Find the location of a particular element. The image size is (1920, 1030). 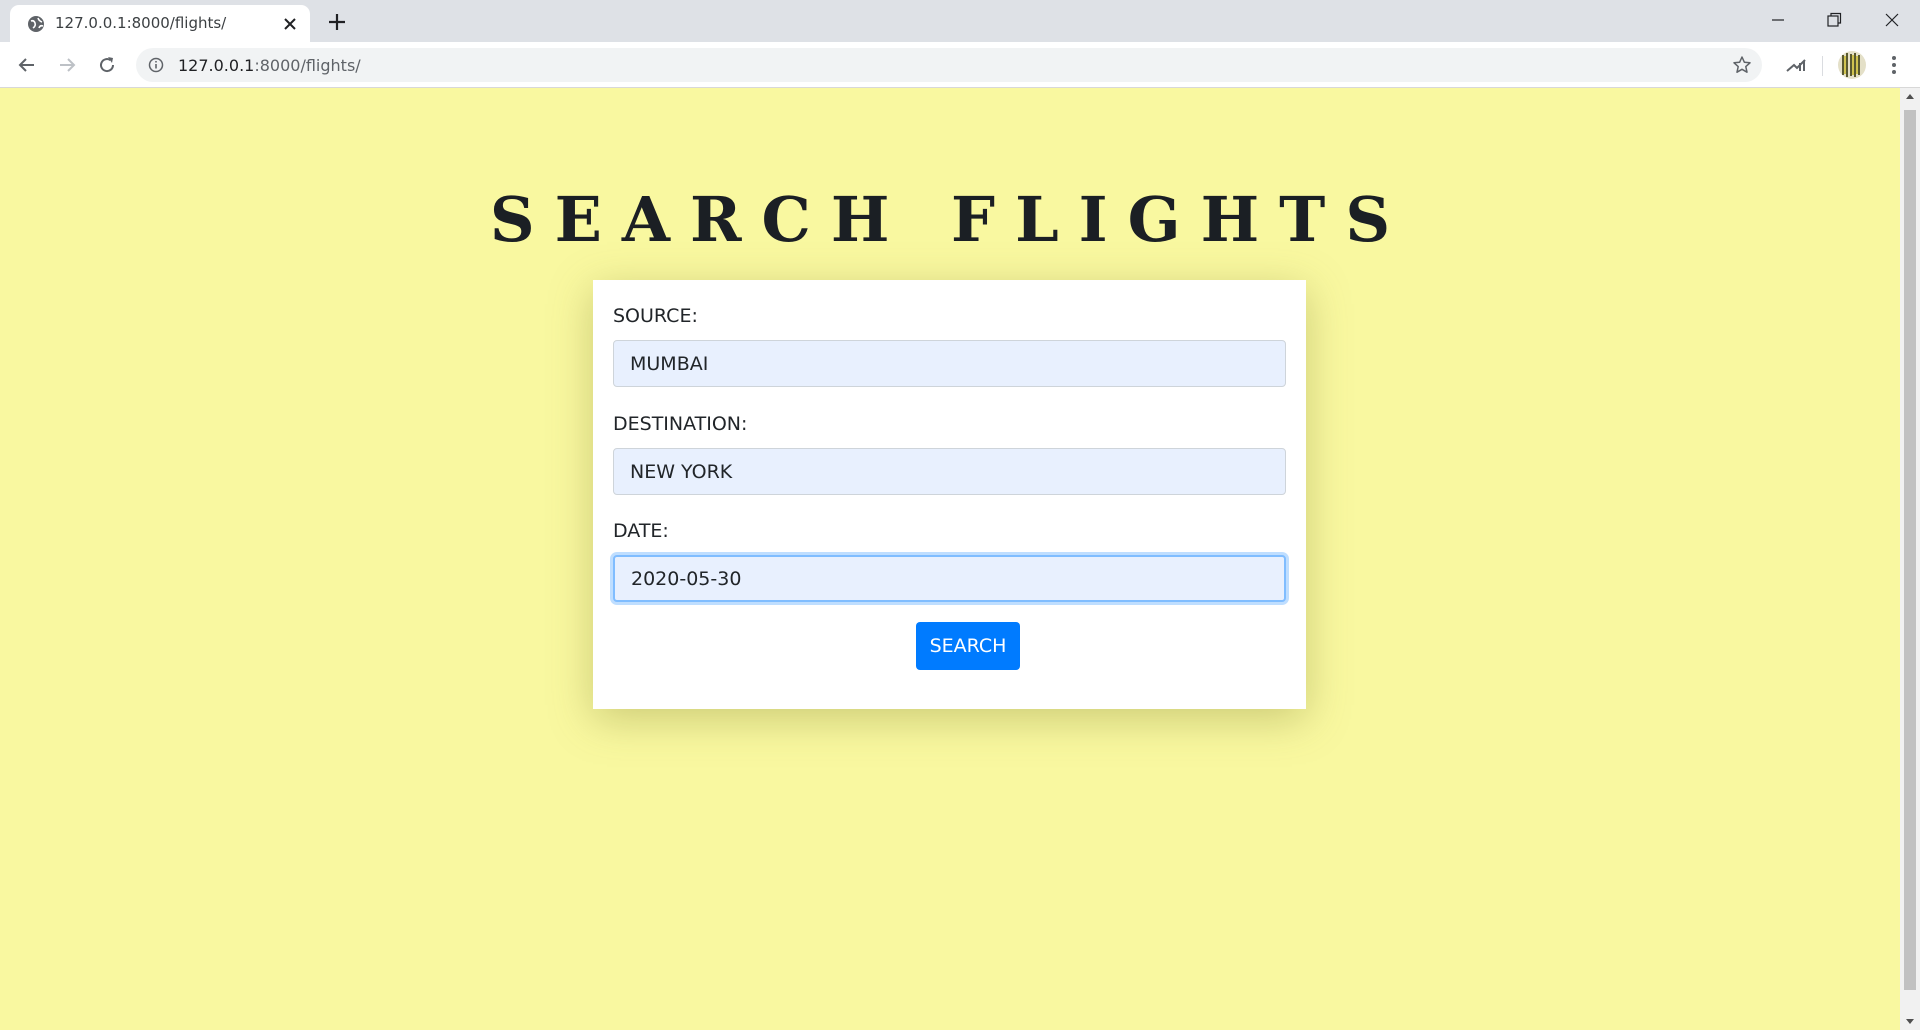

destination-label: DESTINATION: is located at coordinates (680, 424).